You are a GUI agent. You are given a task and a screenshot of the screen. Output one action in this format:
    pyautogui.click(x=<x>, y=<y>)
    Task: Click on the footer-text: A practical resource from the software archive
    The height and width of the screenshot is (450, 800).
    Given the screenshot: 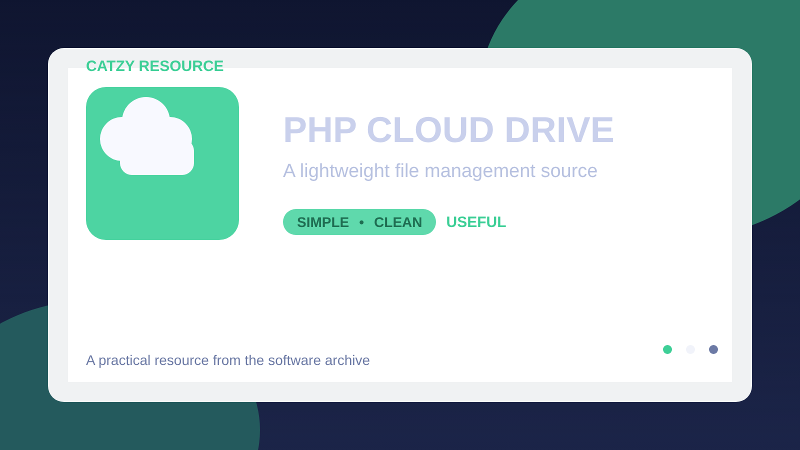 What is the action you would take?
    pyautogui.click(x=228, y=360)
    